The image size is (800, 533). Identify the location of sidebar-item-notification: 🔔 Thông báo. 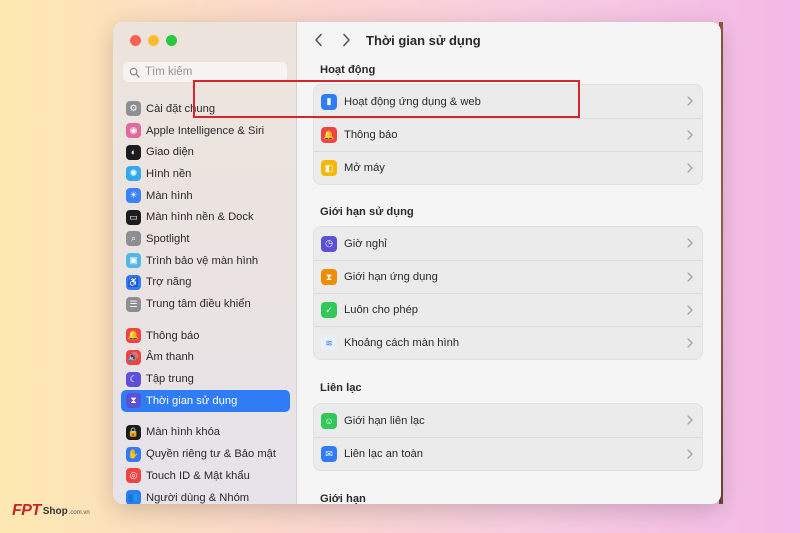
(205, 336).